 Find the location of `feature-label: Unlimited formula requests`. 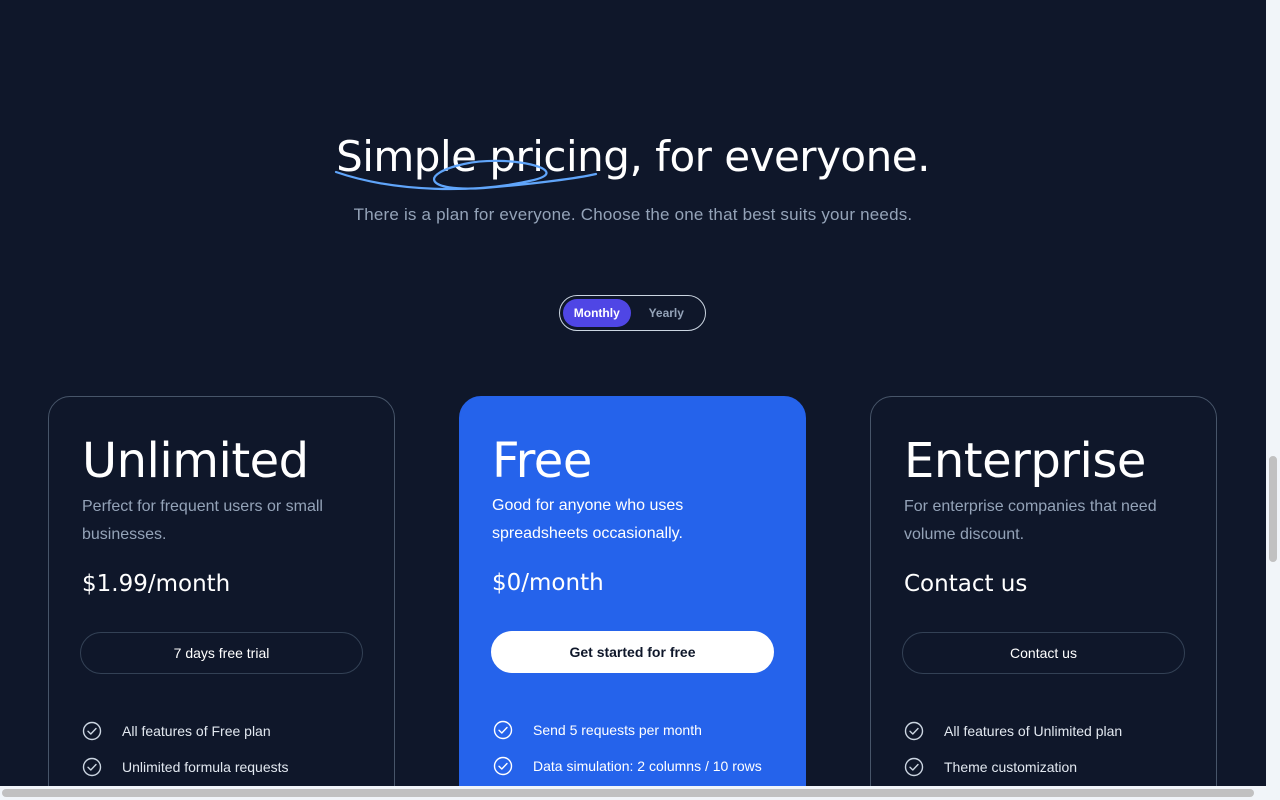

feature-label: Unlimited formula requests is located at coordinates (205, 767).